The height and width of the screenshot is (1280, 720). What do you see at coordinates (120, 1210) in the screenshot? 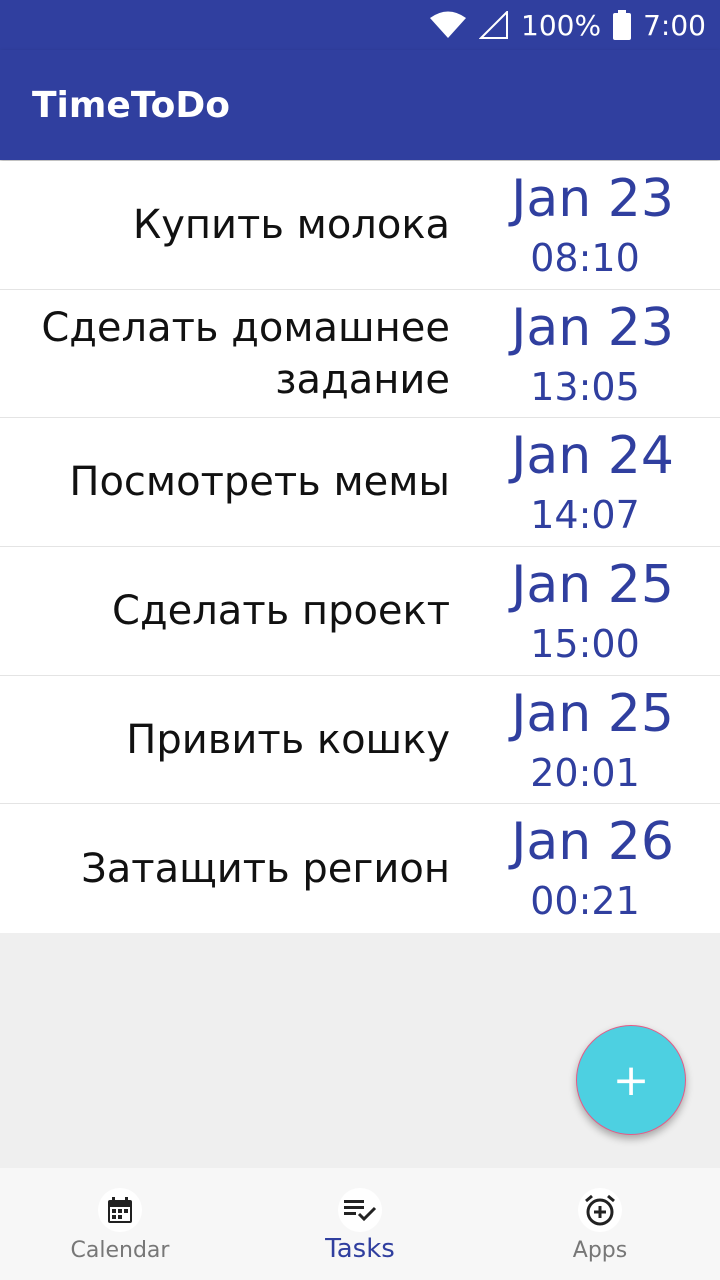
I see `calendar-icon` at bounding box center [120, 1210].